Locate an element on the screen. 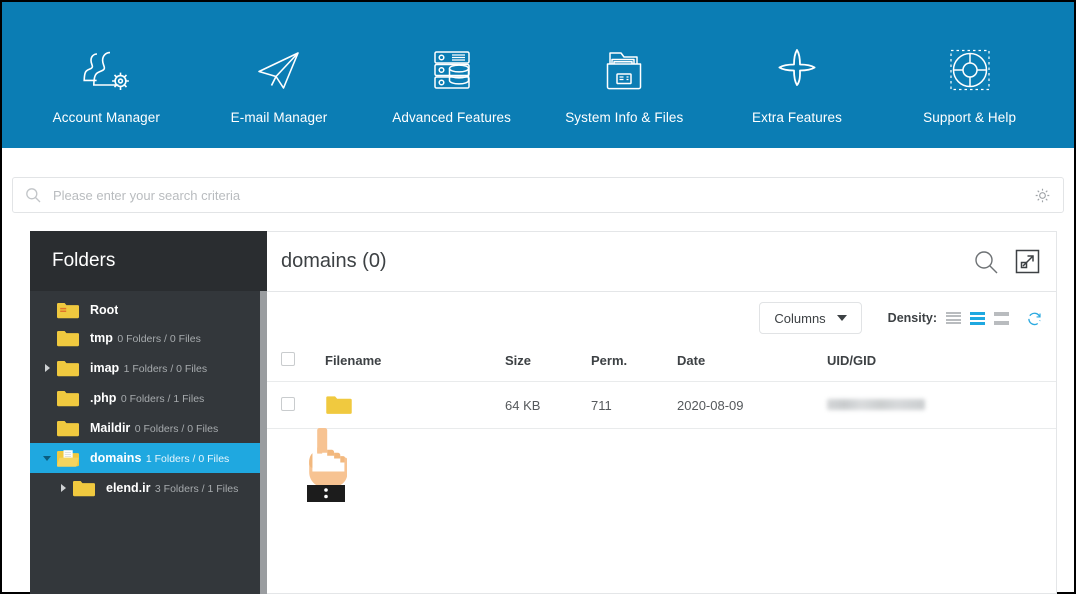  sidebar-item-text: elend.ir 3 Folders / 1 Files is located at coordinates (172, 487).